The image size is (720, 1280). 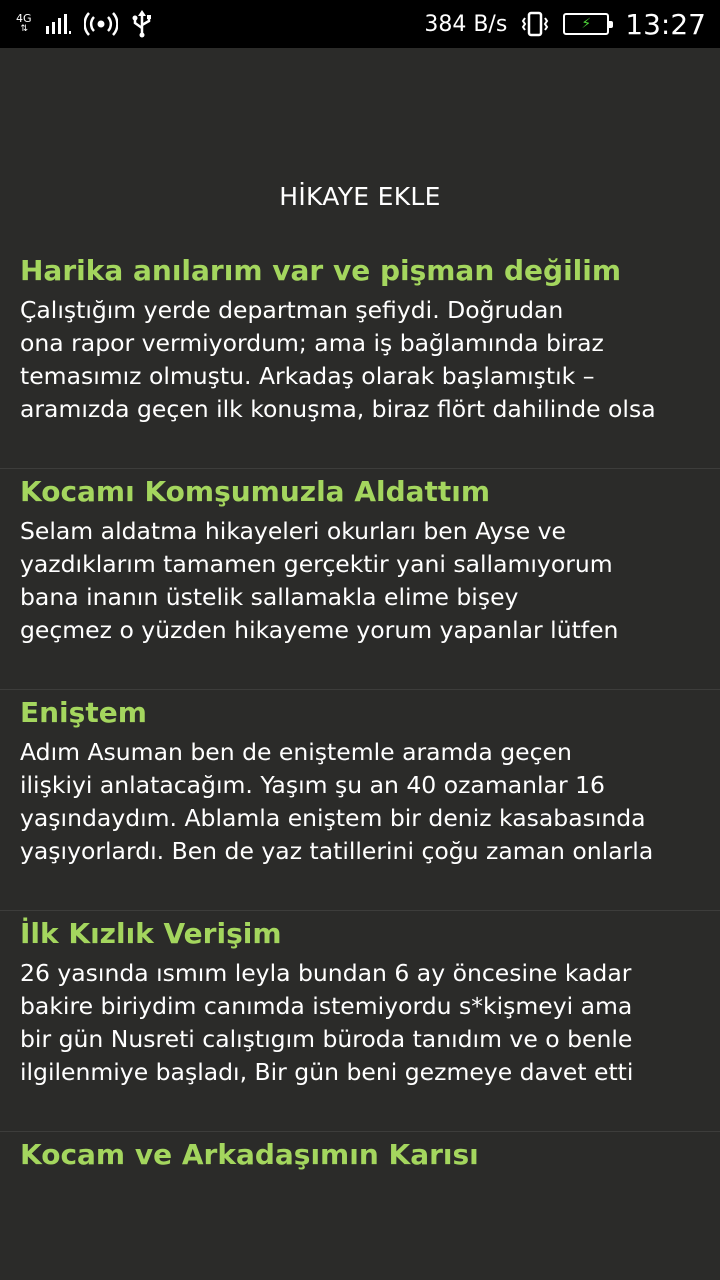 I want to click on status-right: 384 B/s ⚡ 13:27, so click(x=558, y=24).